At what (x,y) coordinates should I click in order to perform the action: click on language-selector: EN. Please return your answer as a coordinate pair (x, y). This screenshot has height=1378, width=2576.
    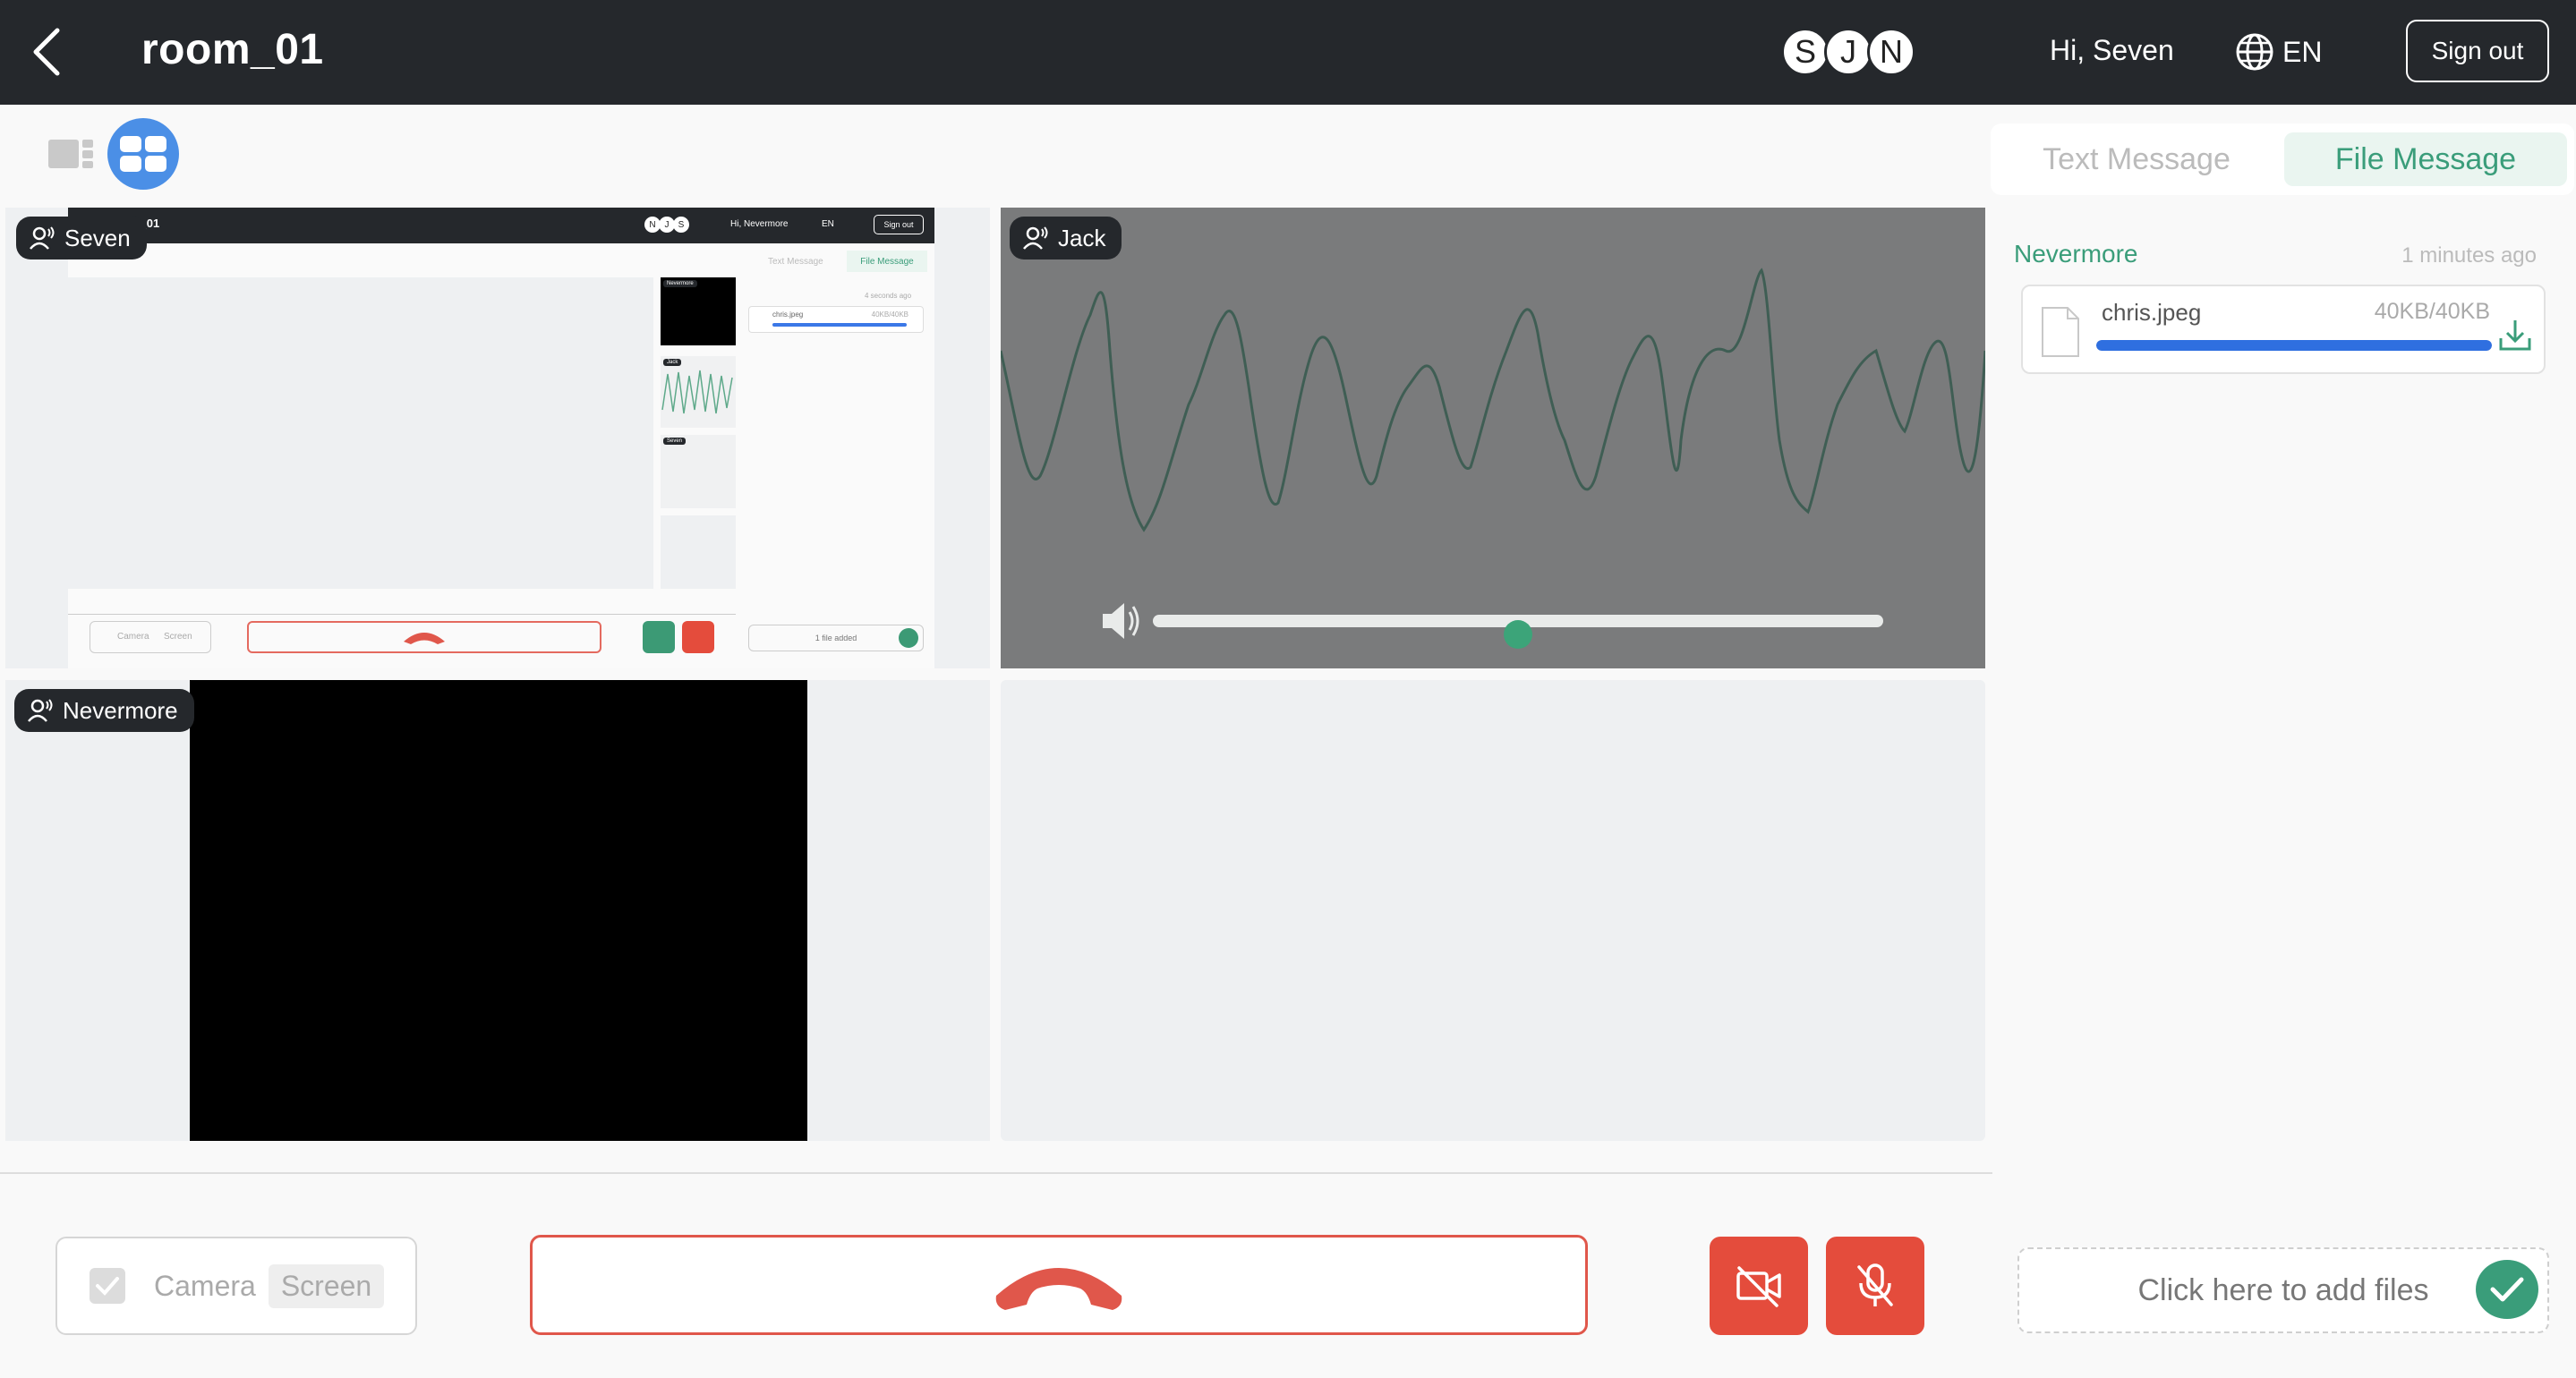
    Looking at the image, I should click on (2278, 52).